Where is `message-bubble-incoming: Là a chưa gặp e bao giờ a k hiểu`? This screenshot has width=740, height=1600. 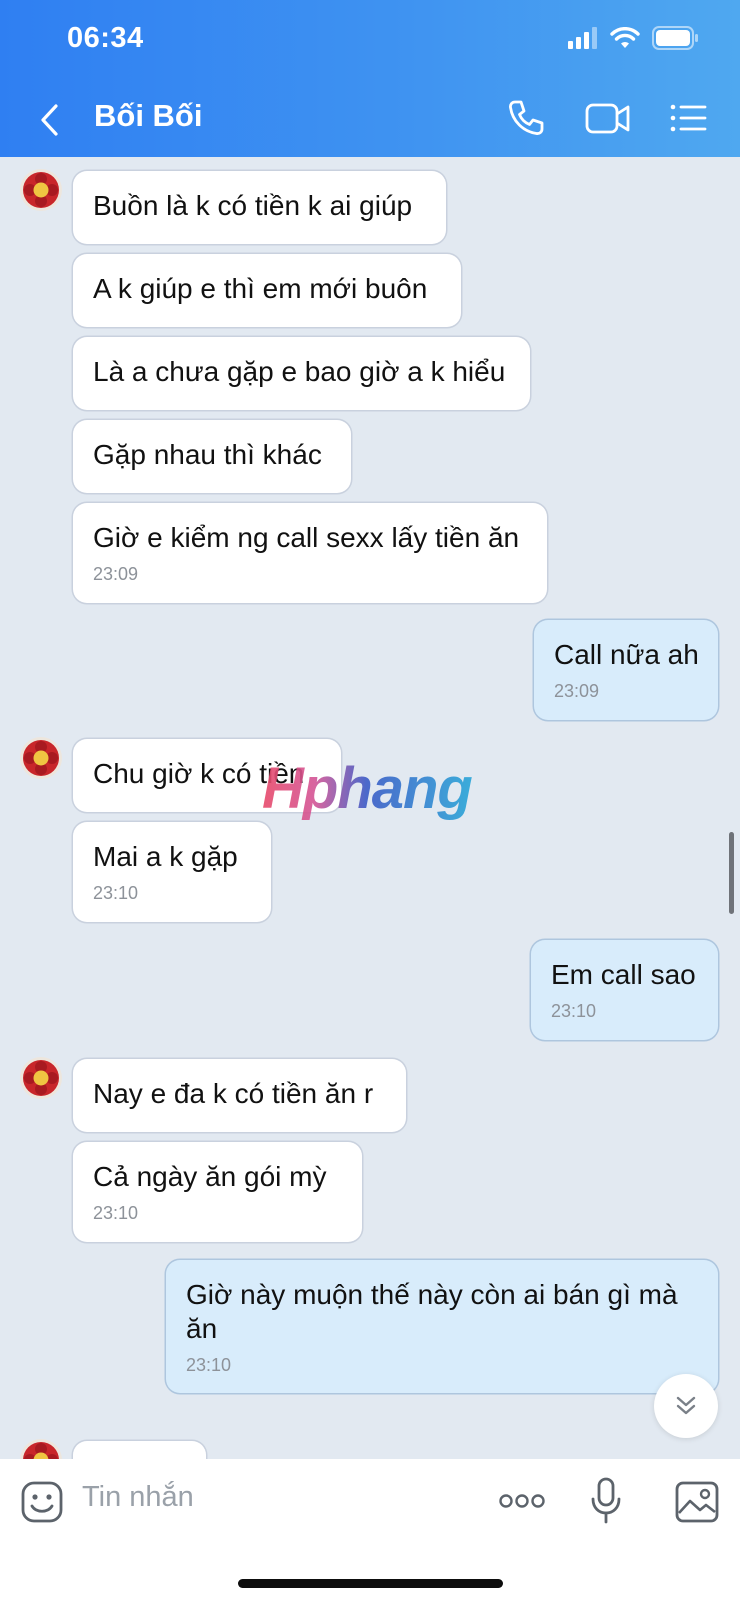
message-bubble-incoming: Là a chưa gặp e bao giờ a k hiểu is located at coordinates (301, 373).